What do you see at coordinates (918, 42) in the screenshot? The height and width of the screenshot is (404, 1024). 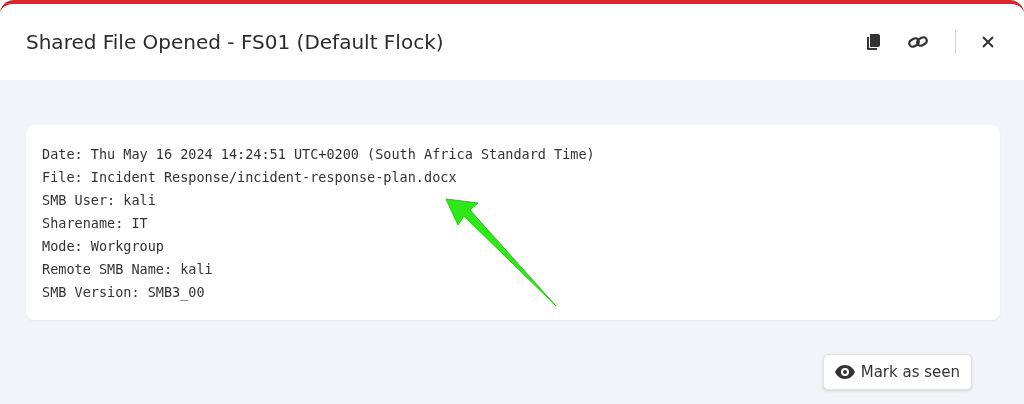 I see `link-icon` at bounding box center [918, 42].